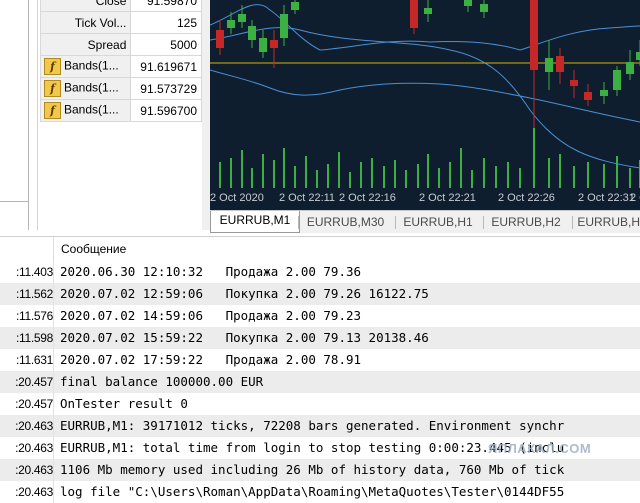 The image size is (640, 503). What do you see at coordinates (166, 66) in the screenshot?
I see `data-window-field-value: 91.619671` at bounding box center [166, 66].